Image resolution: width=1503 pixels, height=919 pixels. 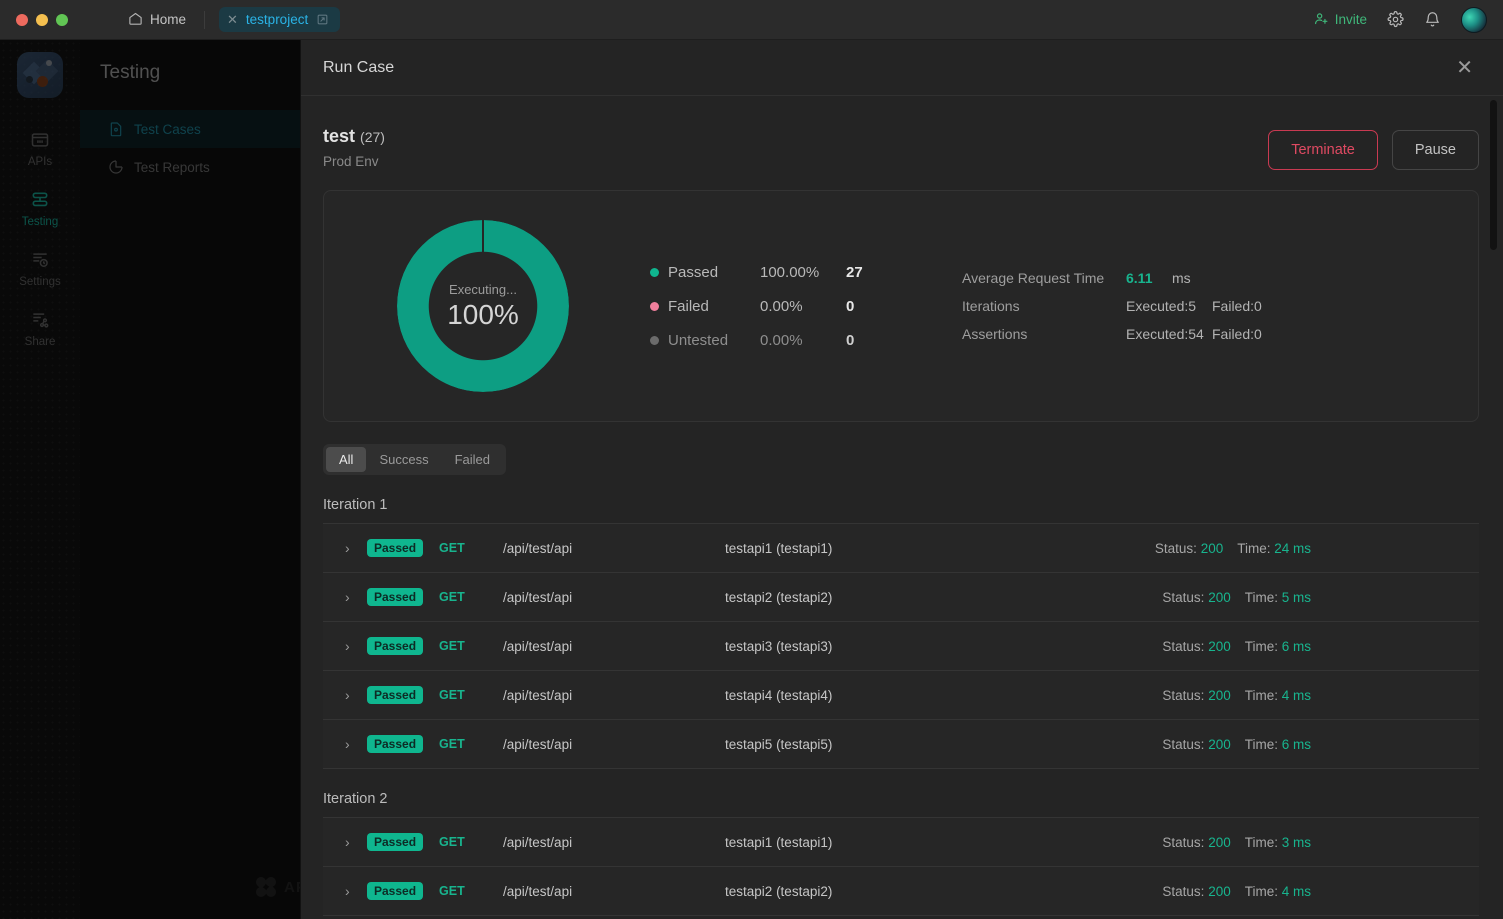 What do you see at coordinates (1474, 19) in the screenshot?
I see `avatar` at bounding box center [1474, 19].